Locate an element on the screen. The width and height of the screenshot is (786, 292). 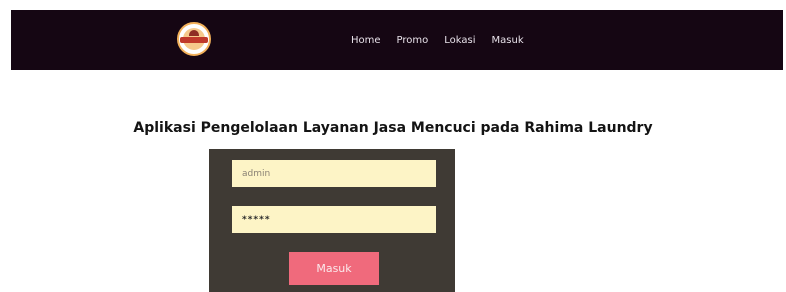
password-field is located at coordinates (334, 219).